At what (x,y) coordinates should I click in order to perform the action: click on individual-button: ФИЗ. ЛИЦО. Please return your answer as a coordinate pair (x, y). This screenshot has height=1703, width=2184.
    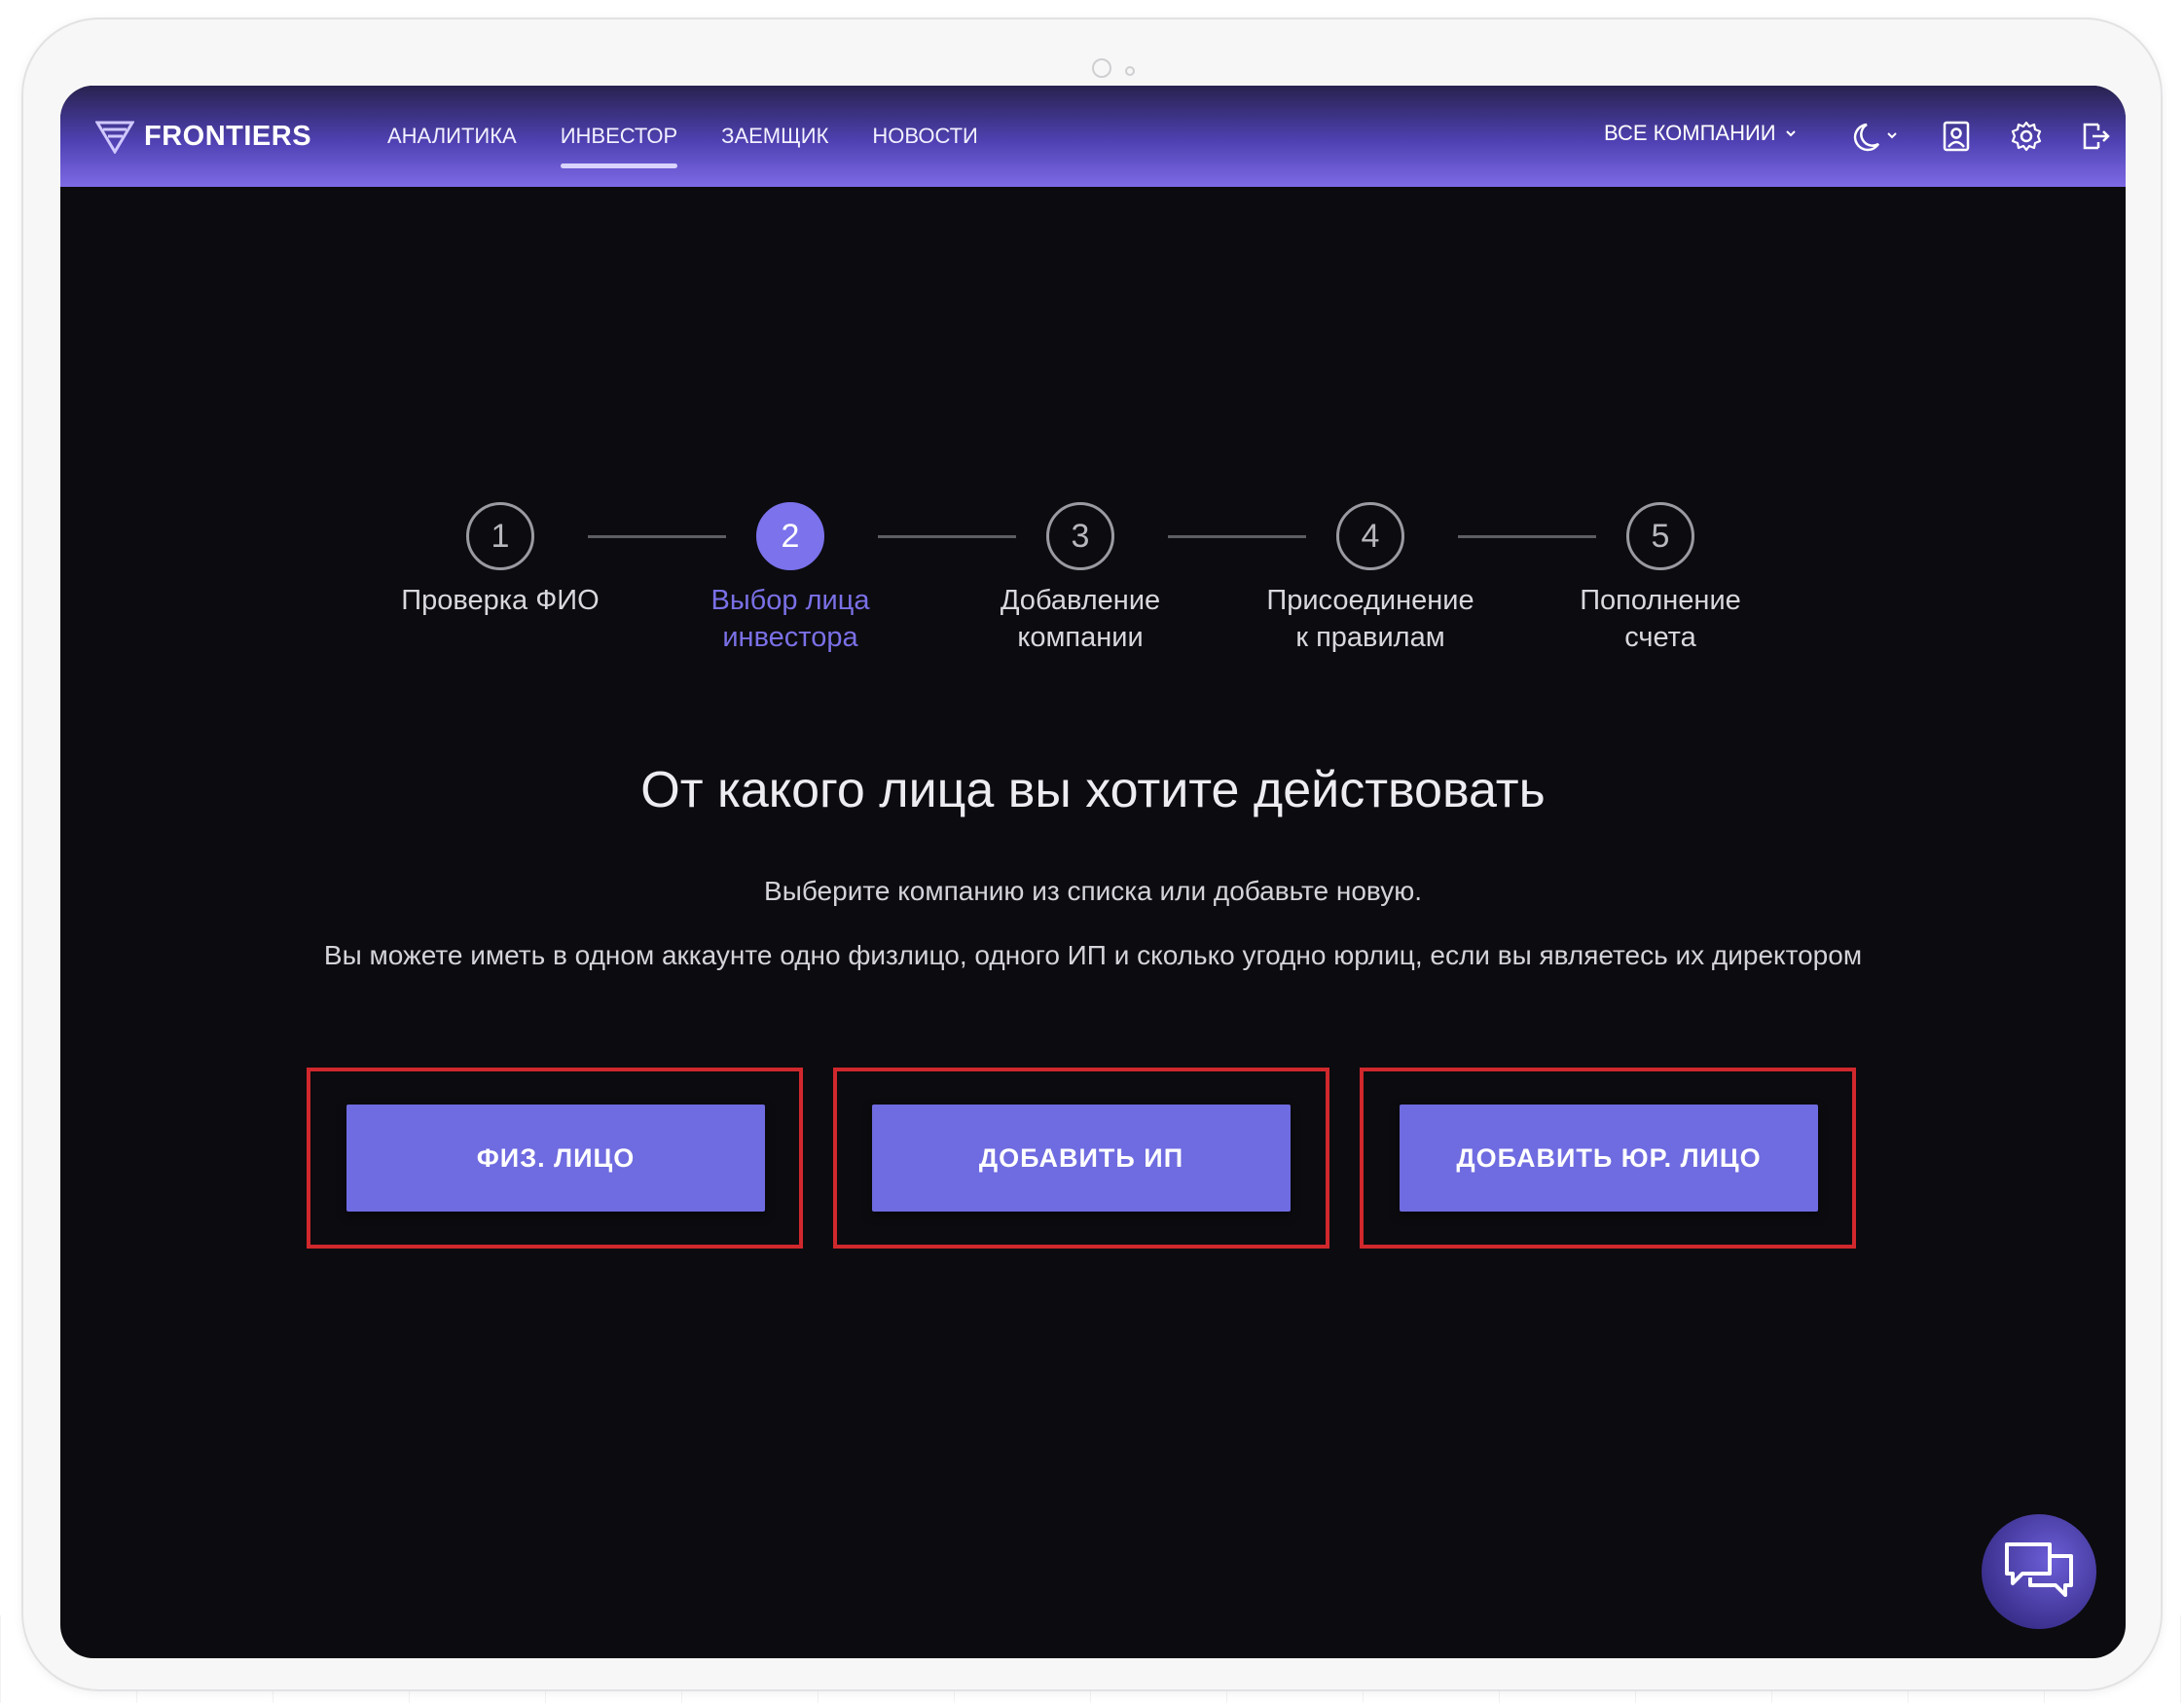
    Looking at the image, I should click on (555, 1159).